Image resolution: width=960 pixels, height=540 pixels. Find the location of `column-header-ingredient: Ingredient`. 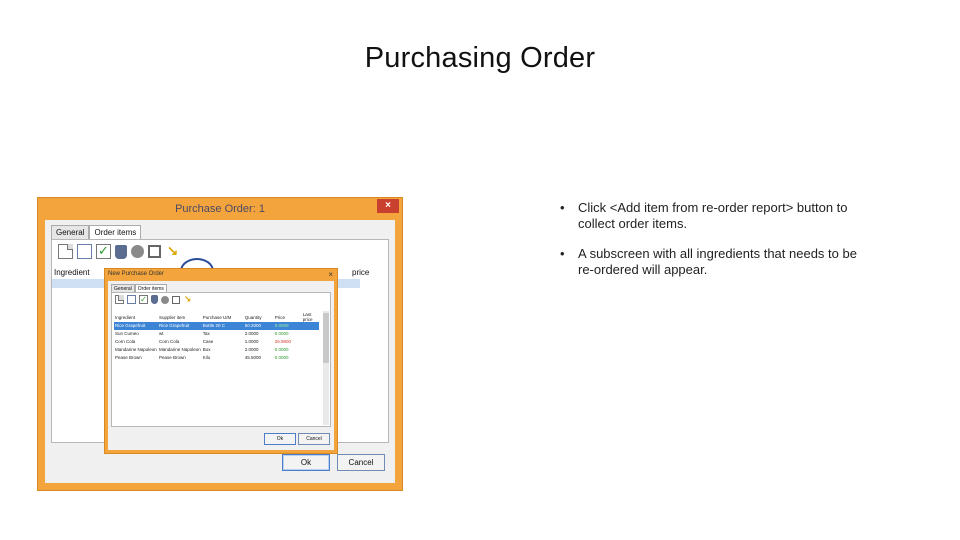

column-header-ingredient: Ingredient is located at coordinates (72, 272).